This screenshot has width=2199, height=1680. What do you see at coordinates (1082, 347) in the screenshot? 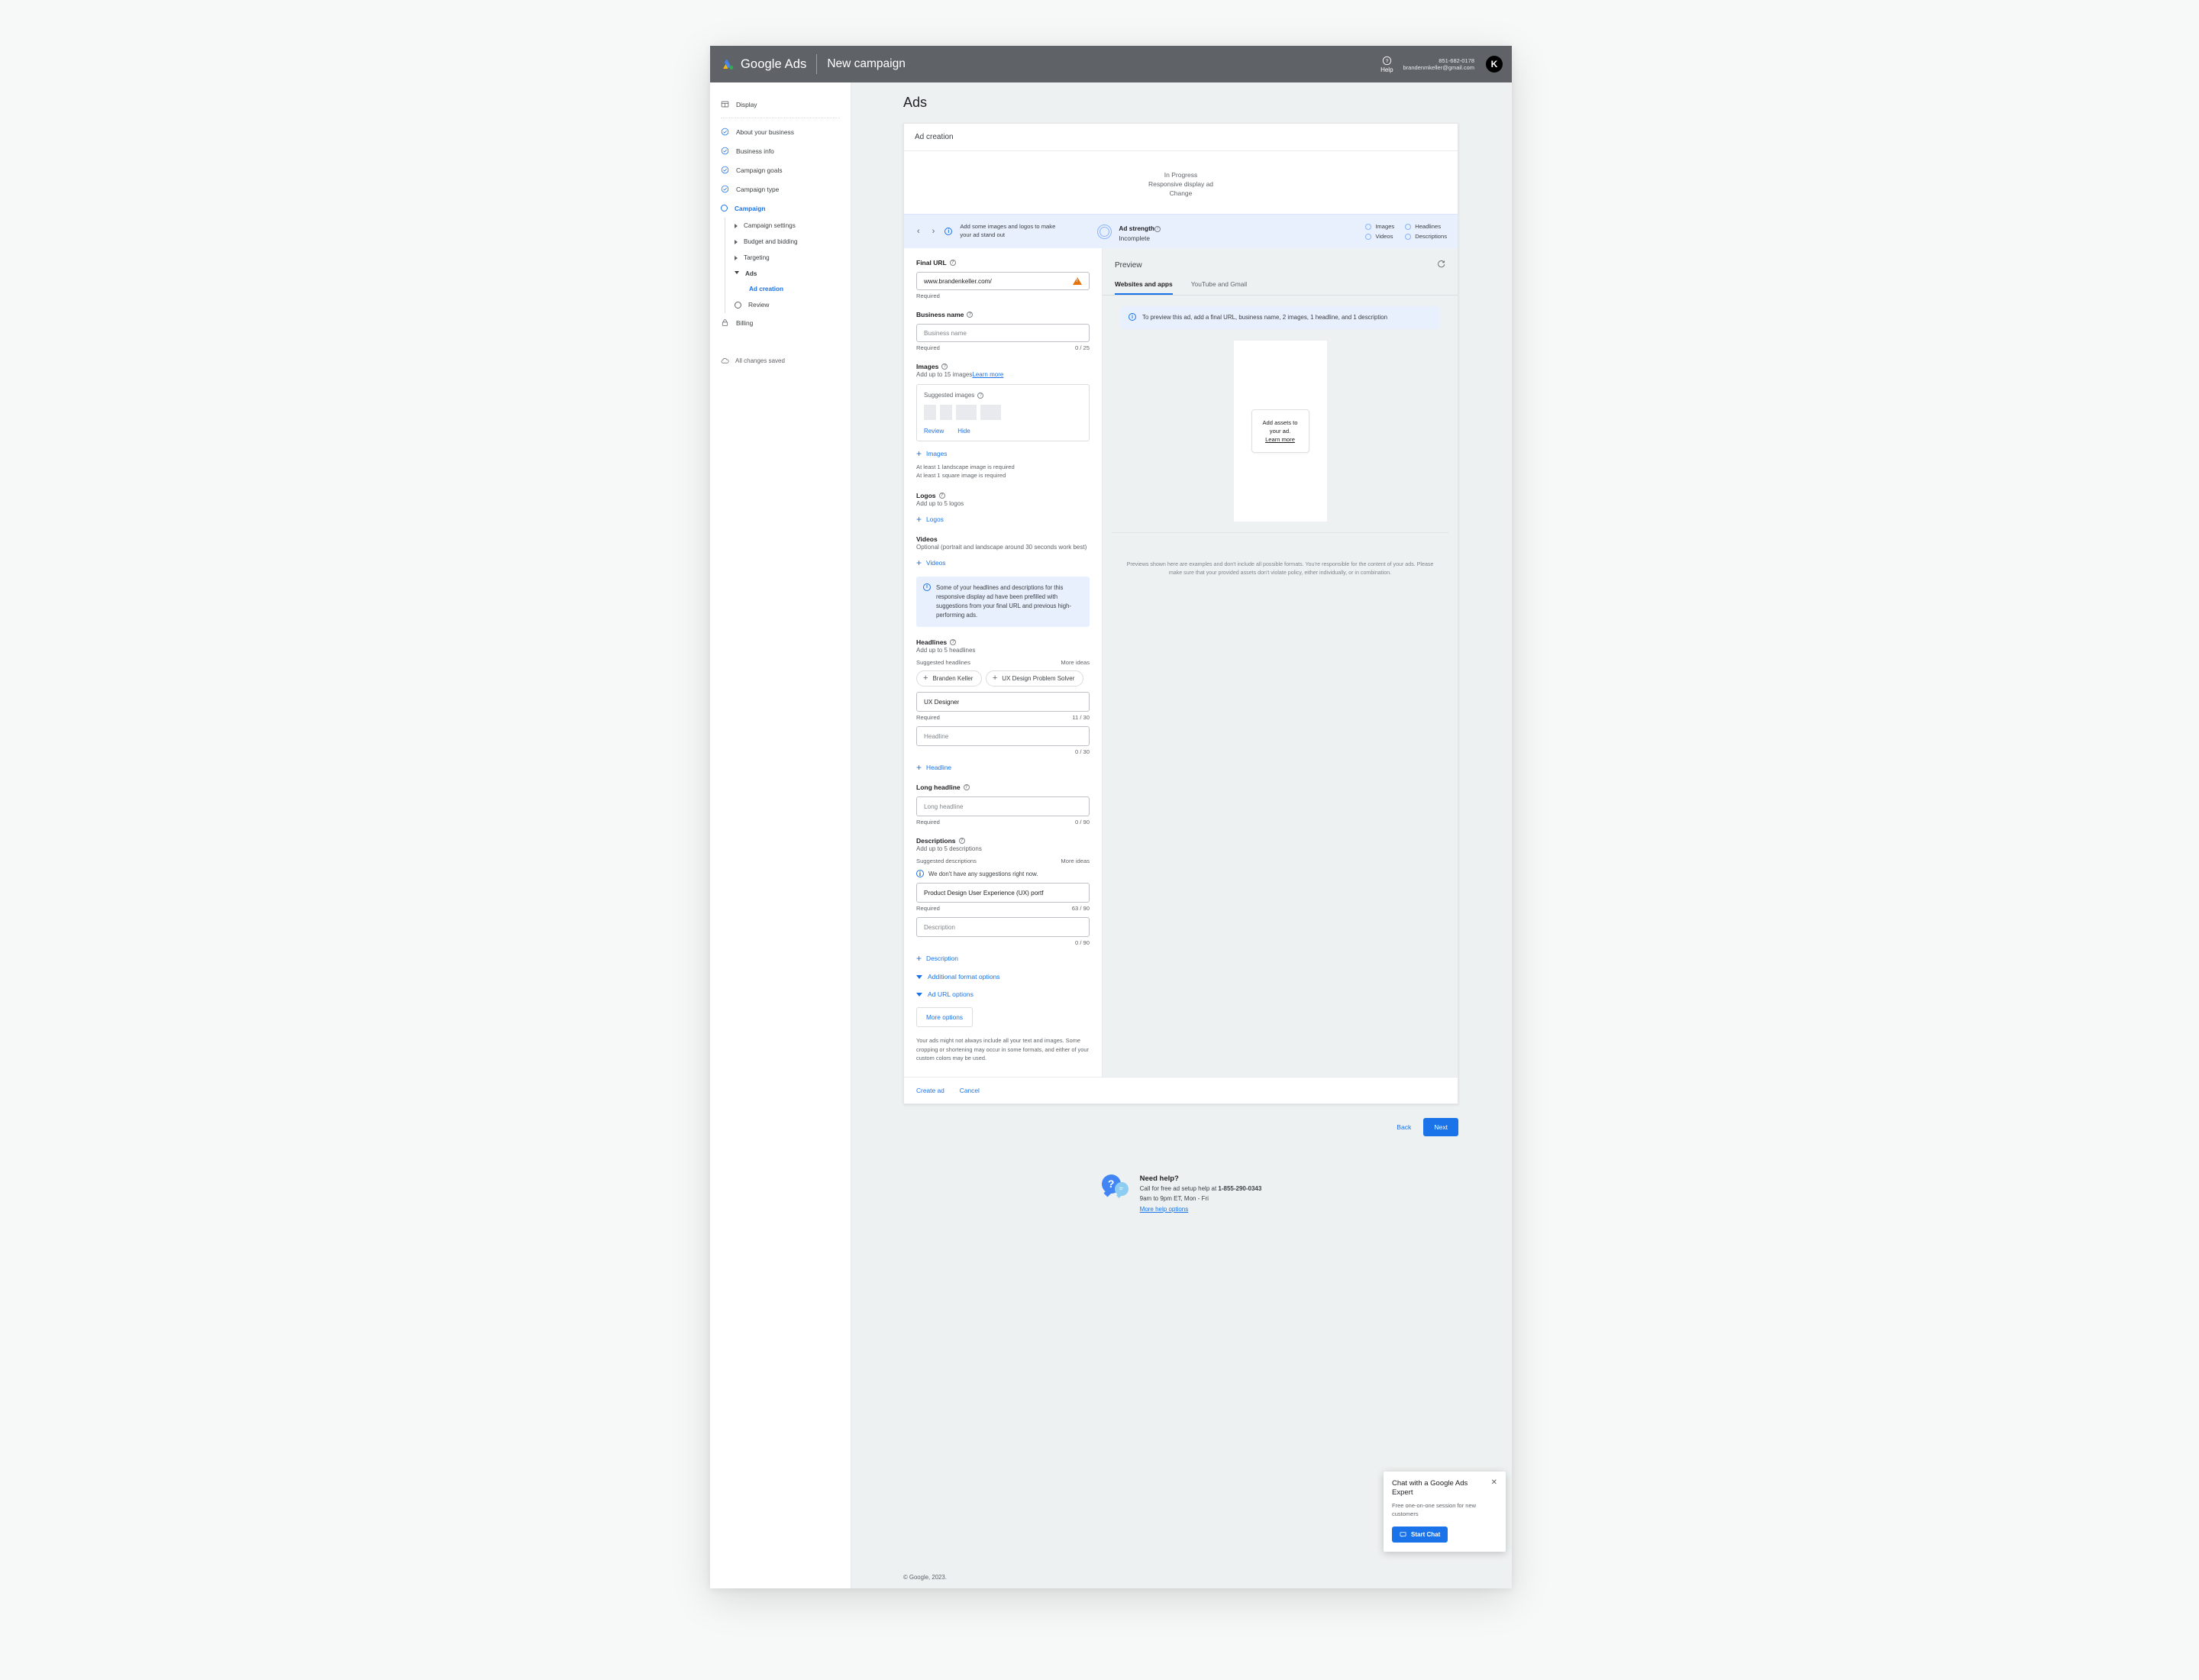
I see `business-name-counter: 0 / 25` at bounding box center [1082, 347].